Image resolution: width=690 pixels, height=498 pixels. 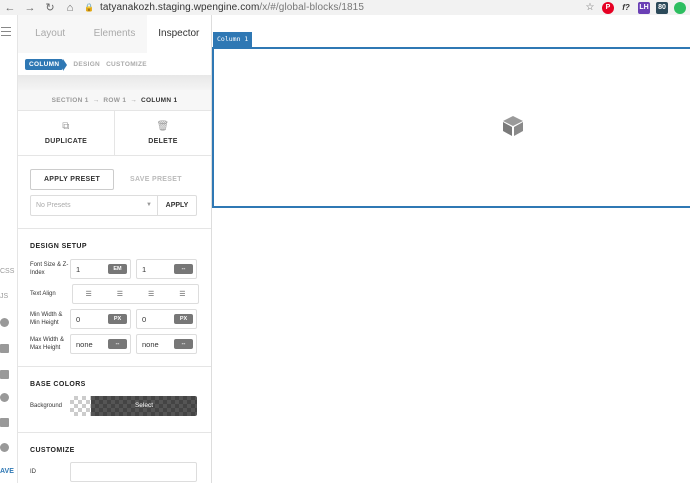 I want to click on panel-tabs: Layout Elements Inspector, so click(x=114, y=34).